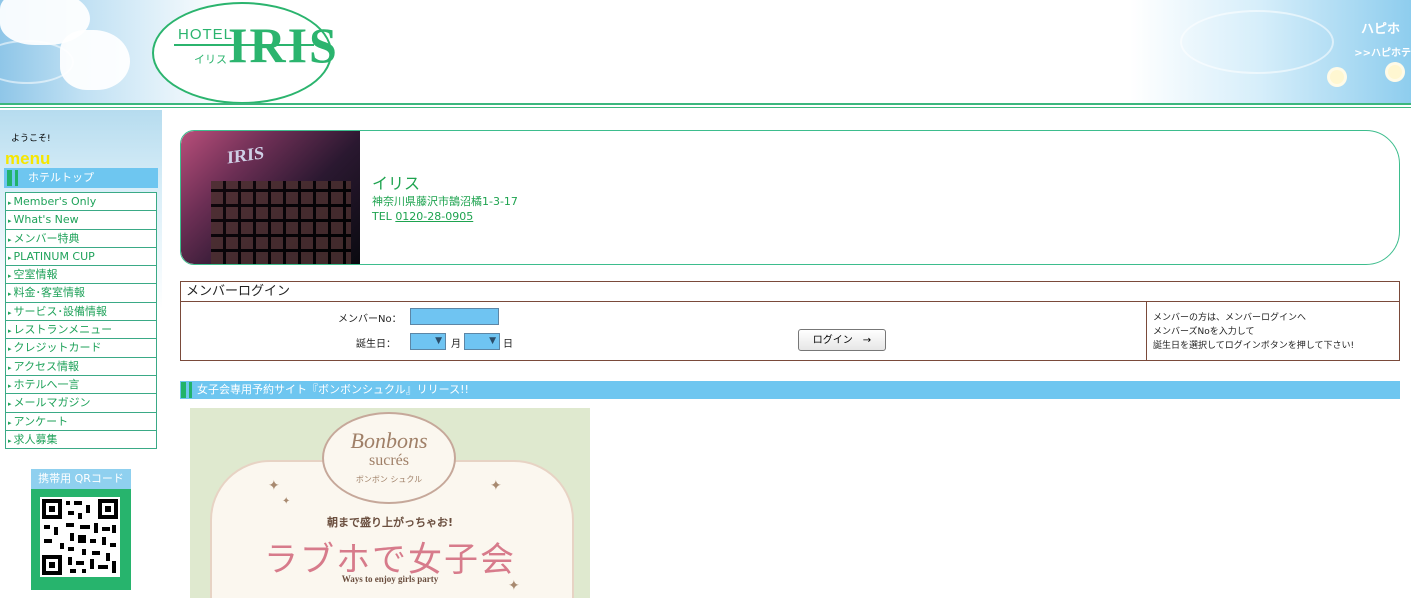 Image resolution: width=1411 pixels, height=598 pixels. I want to click on sidebar-item-mail-magazine: ▸ メールマガジン, so click(81, 403).